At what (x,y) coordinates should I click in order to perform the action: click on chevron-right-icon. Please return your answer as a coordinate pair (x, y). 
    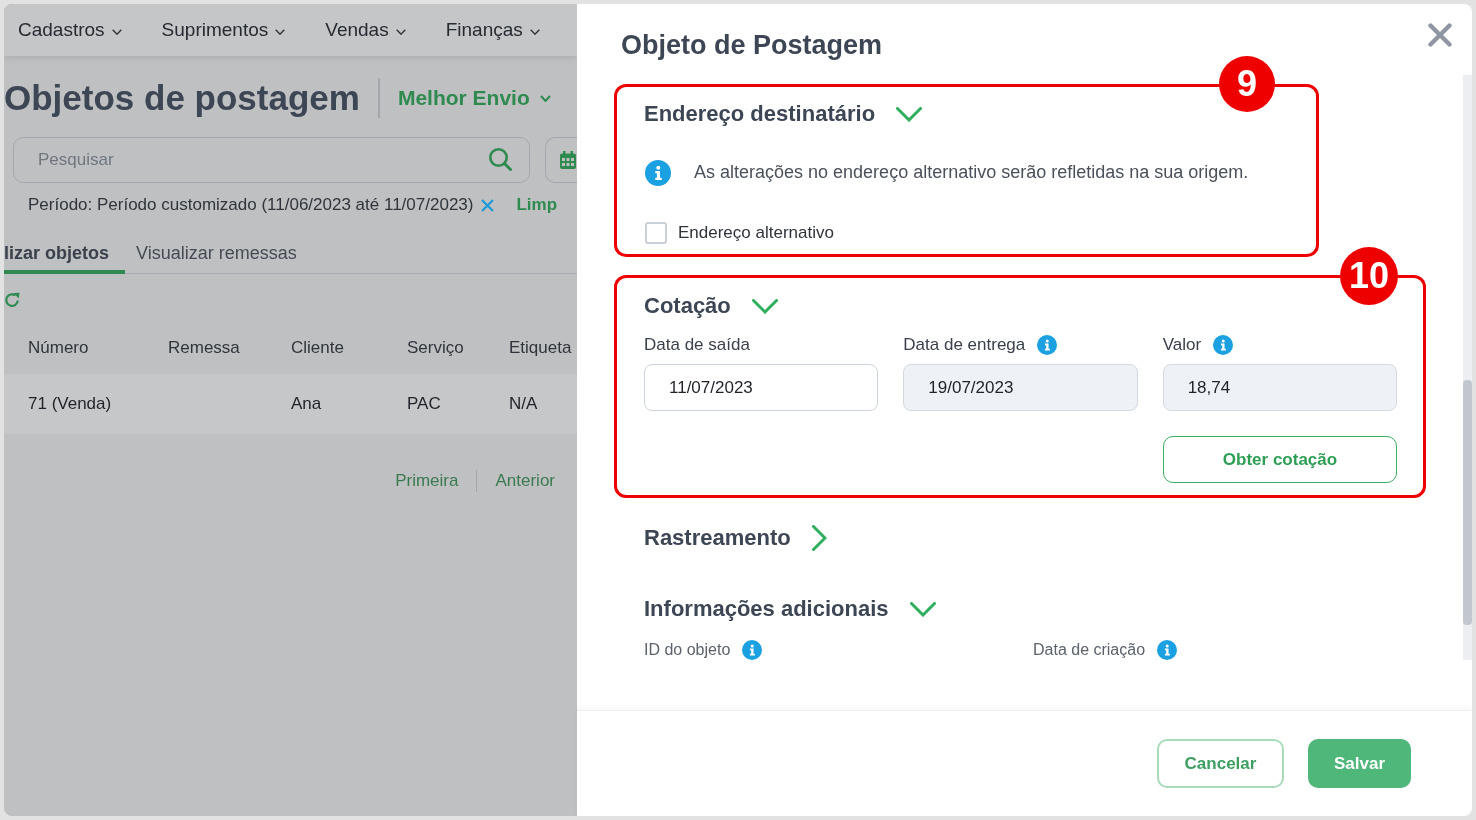
    Looking at the image, I should click on (819, 538).